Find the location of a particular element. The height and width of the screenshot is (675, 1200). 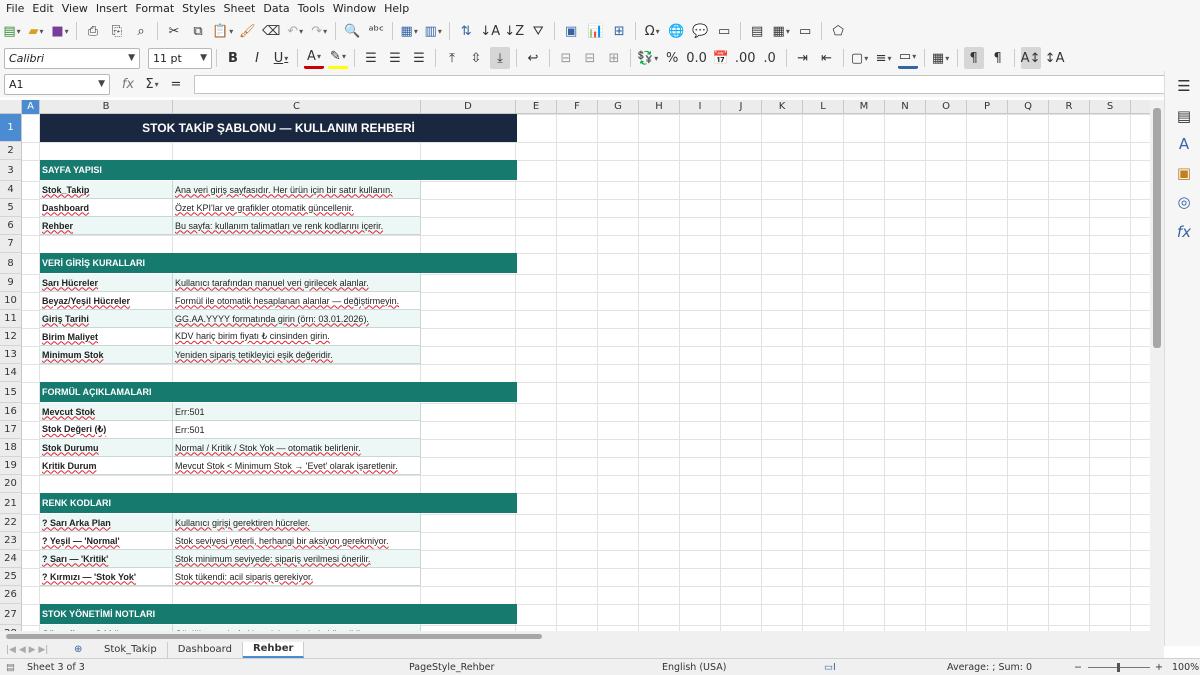

comment-icon: 💬 is located at coordinates (700, 31).